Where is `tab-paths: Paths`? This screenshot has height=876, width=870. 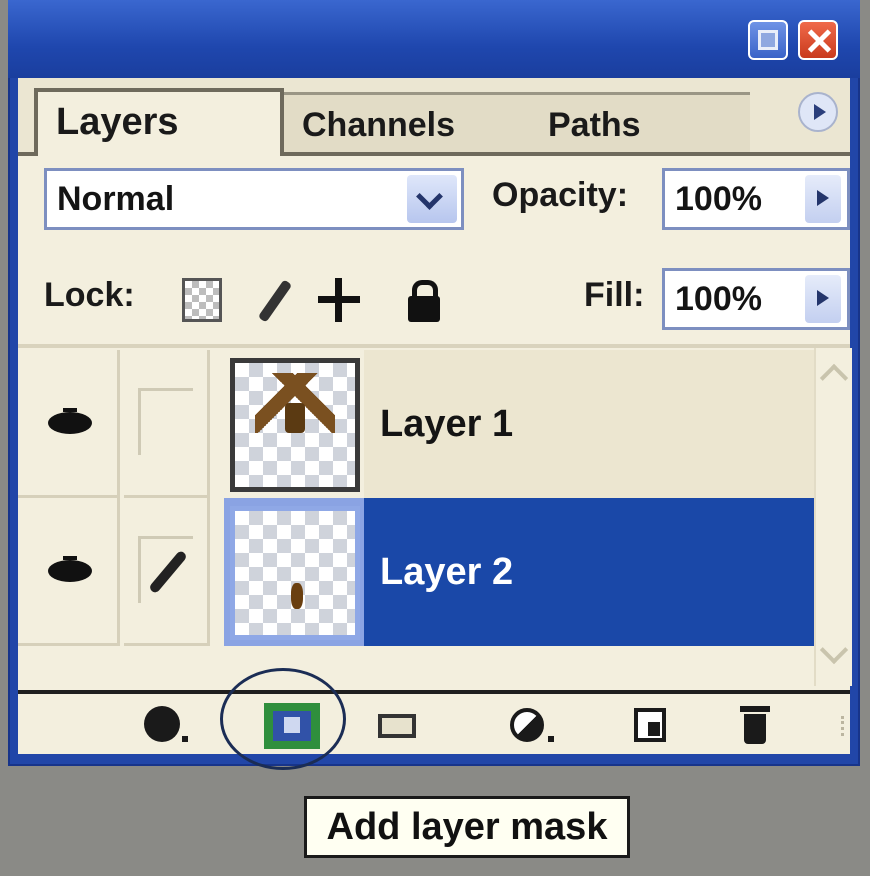
tab-paths: Paths is located at coordinates (640, 122).